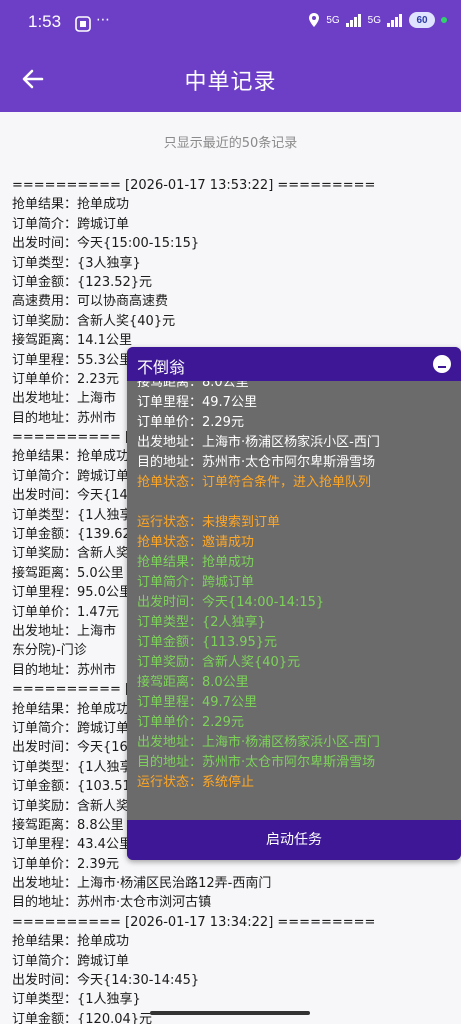 The height and width of the screenshot is (1024, 461). Describe the element at coordinates (231, 602) in the screenshot. I see `floating-log-line: 出发时间：今天{14:00-14:15}` at that location.